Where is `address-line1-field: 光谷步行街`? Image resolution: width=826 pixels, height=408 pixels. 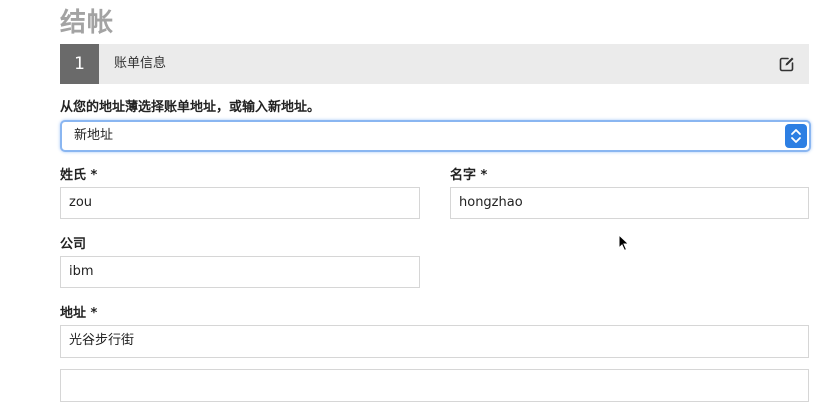
address-line1-field: 光谷步行街 is located at coordinates (434, 341).